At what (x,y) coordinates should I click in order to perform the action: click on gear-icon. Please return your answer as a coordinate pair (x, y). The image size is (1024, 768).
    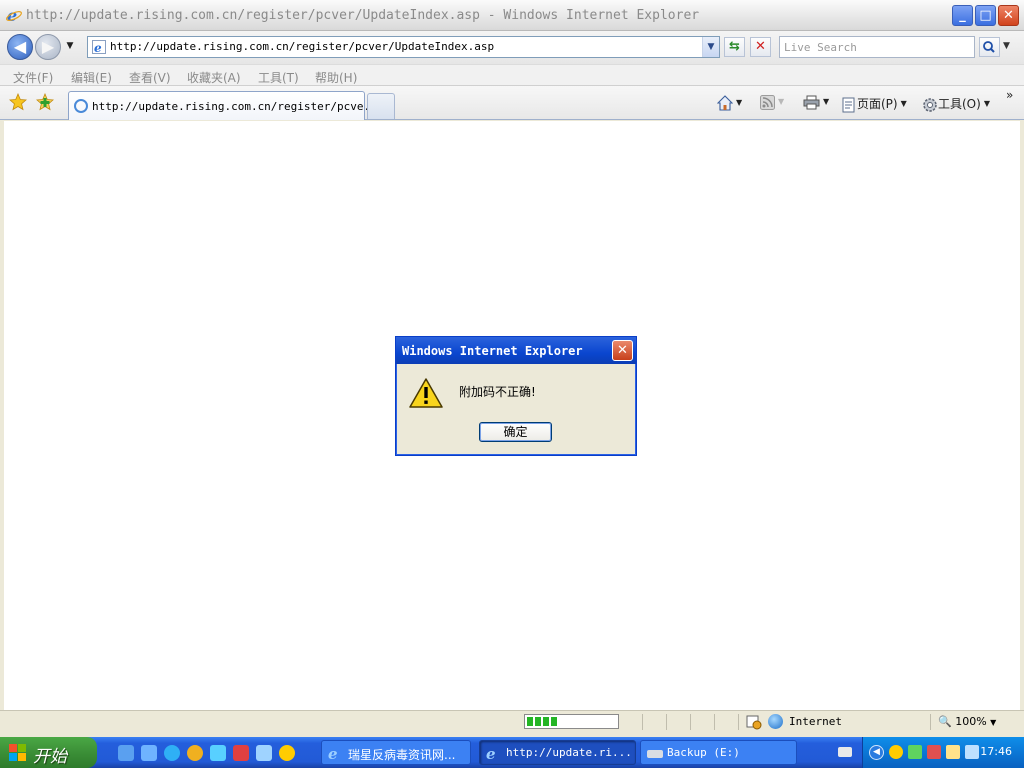
    Looking at the image, I should click on (930, 104).